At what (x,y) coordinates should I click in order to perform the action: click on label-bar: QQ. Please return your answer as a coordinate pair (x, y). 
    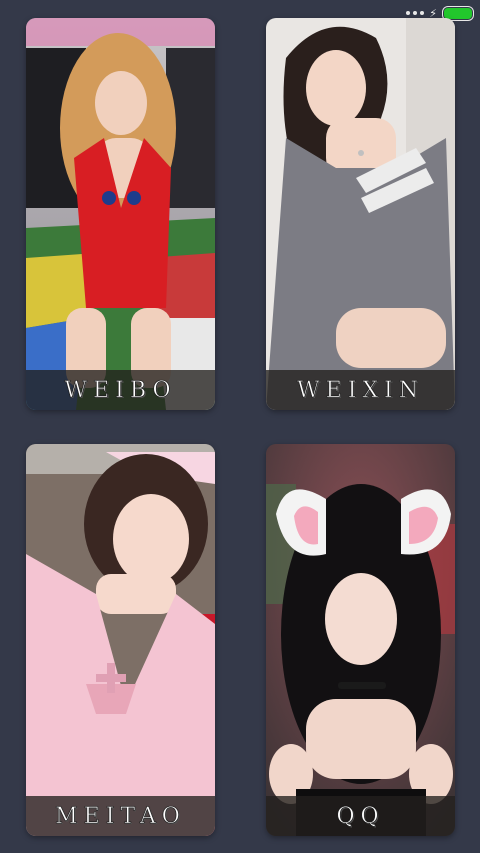
    Looking at the image, I should click on (360, 816).